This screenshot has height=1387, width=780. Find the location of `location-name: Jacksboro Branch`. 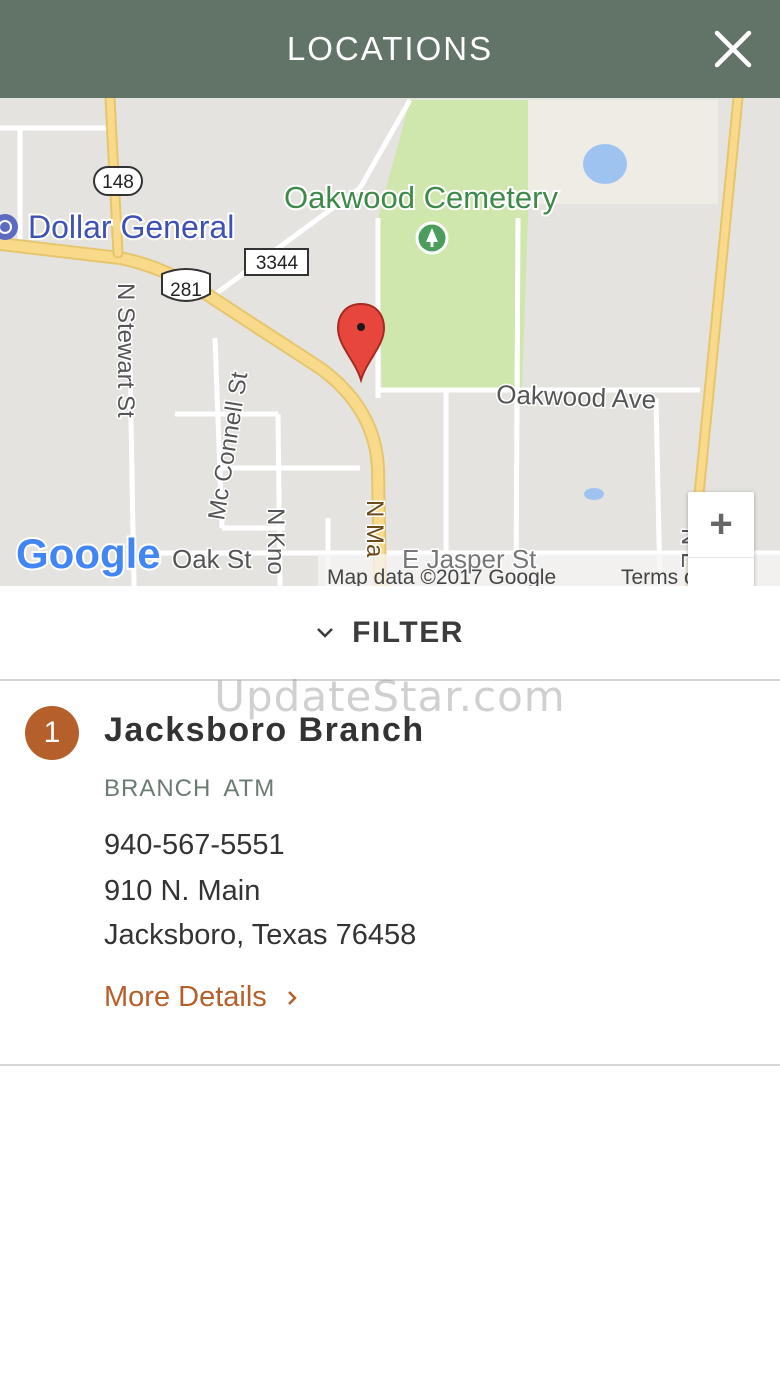

location-name: Jacksboro Branch is located at coordinates (264, 730).